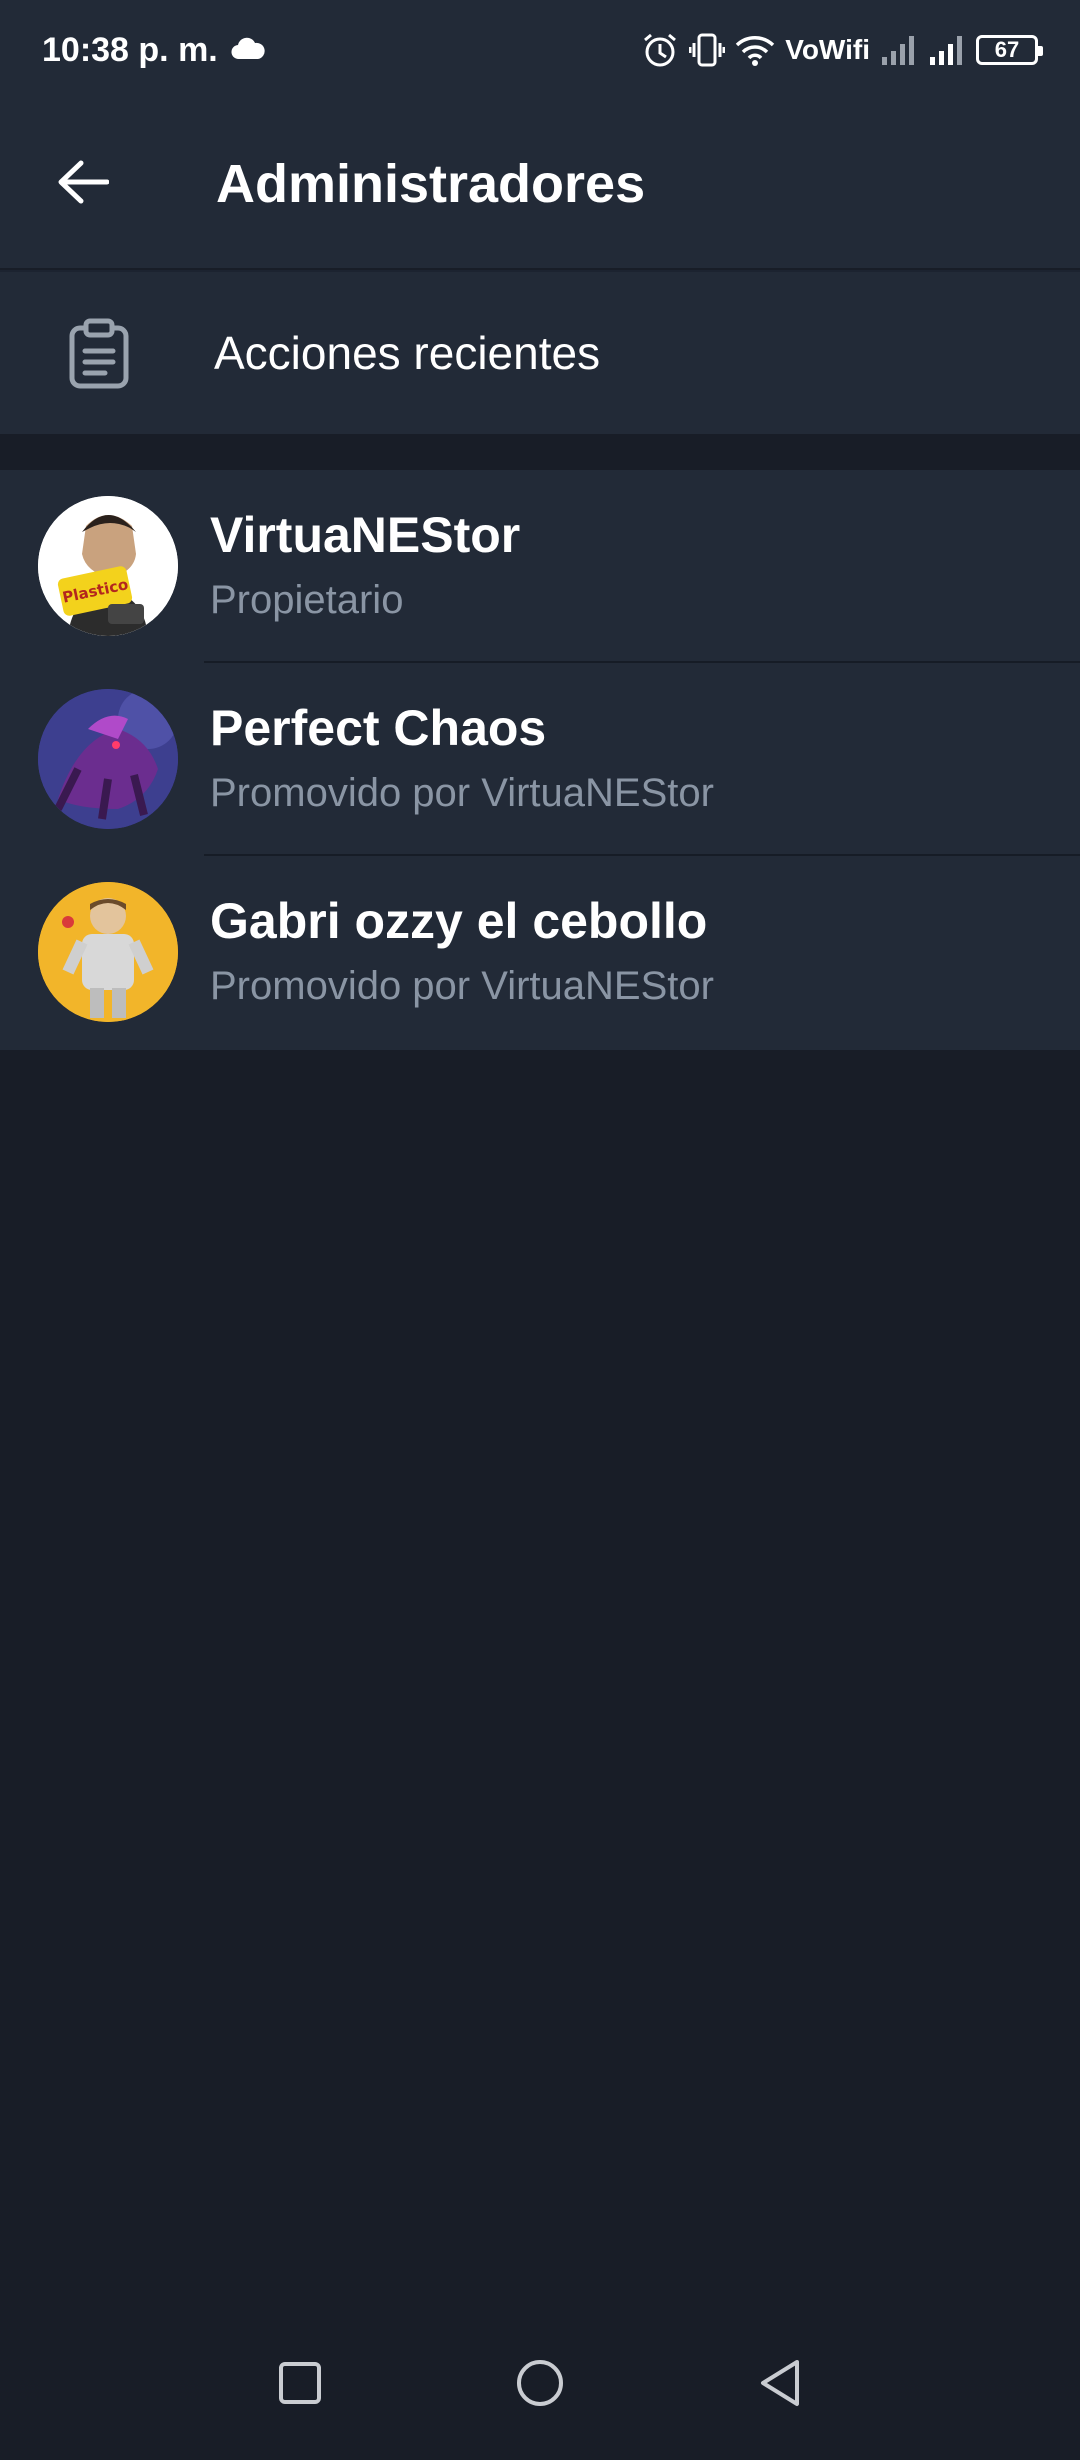 The image size is (1080, 2460). What do you see at coordinates (459, 921) in the screenshot?
I see `admin-name: Gabri ozzy el cebollo` at bounding box center [459, 921].